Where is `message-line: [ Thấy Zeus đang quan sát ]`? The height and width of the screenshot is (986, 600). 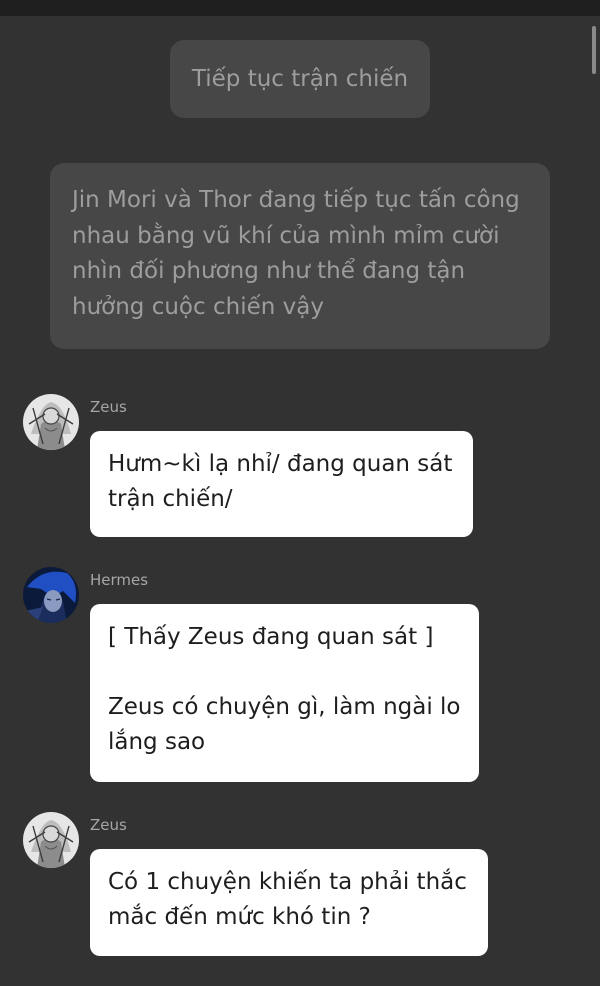
message-line: [ Thấy Zeus đang quan sát ] is located at coordinates (271, 637).